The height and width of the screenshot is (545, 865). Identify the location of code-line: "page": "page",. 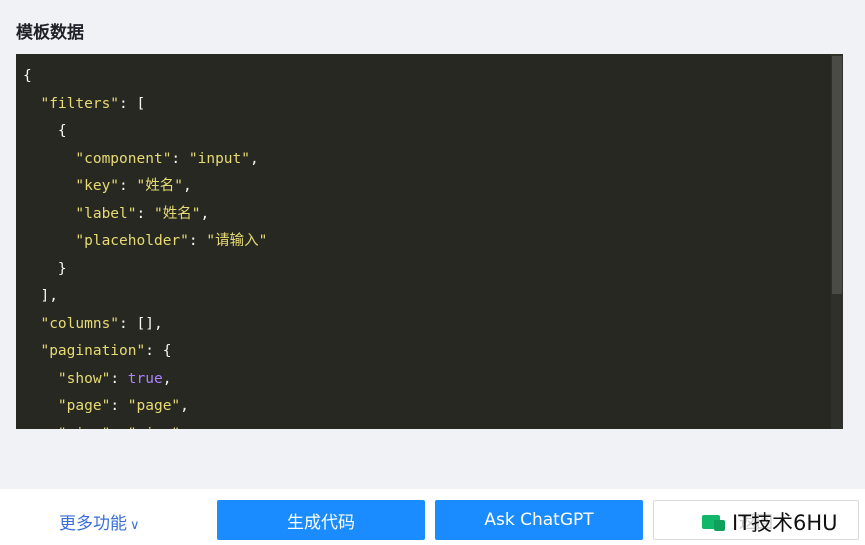
(145, 407).